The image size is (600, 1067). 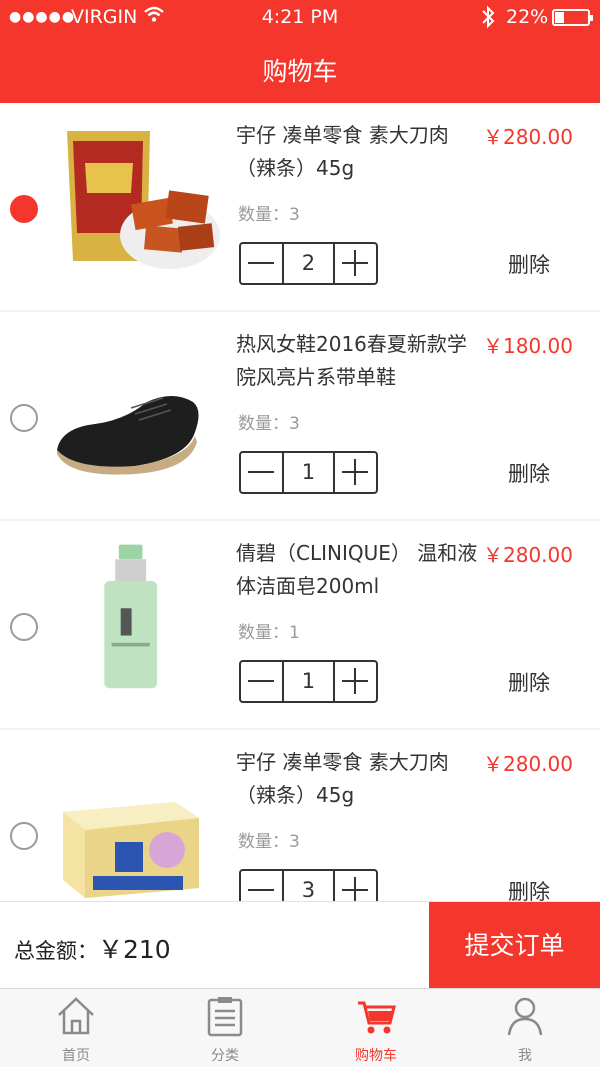 I want to click on quantity-stepper: 3, so click(x=308, y=885).